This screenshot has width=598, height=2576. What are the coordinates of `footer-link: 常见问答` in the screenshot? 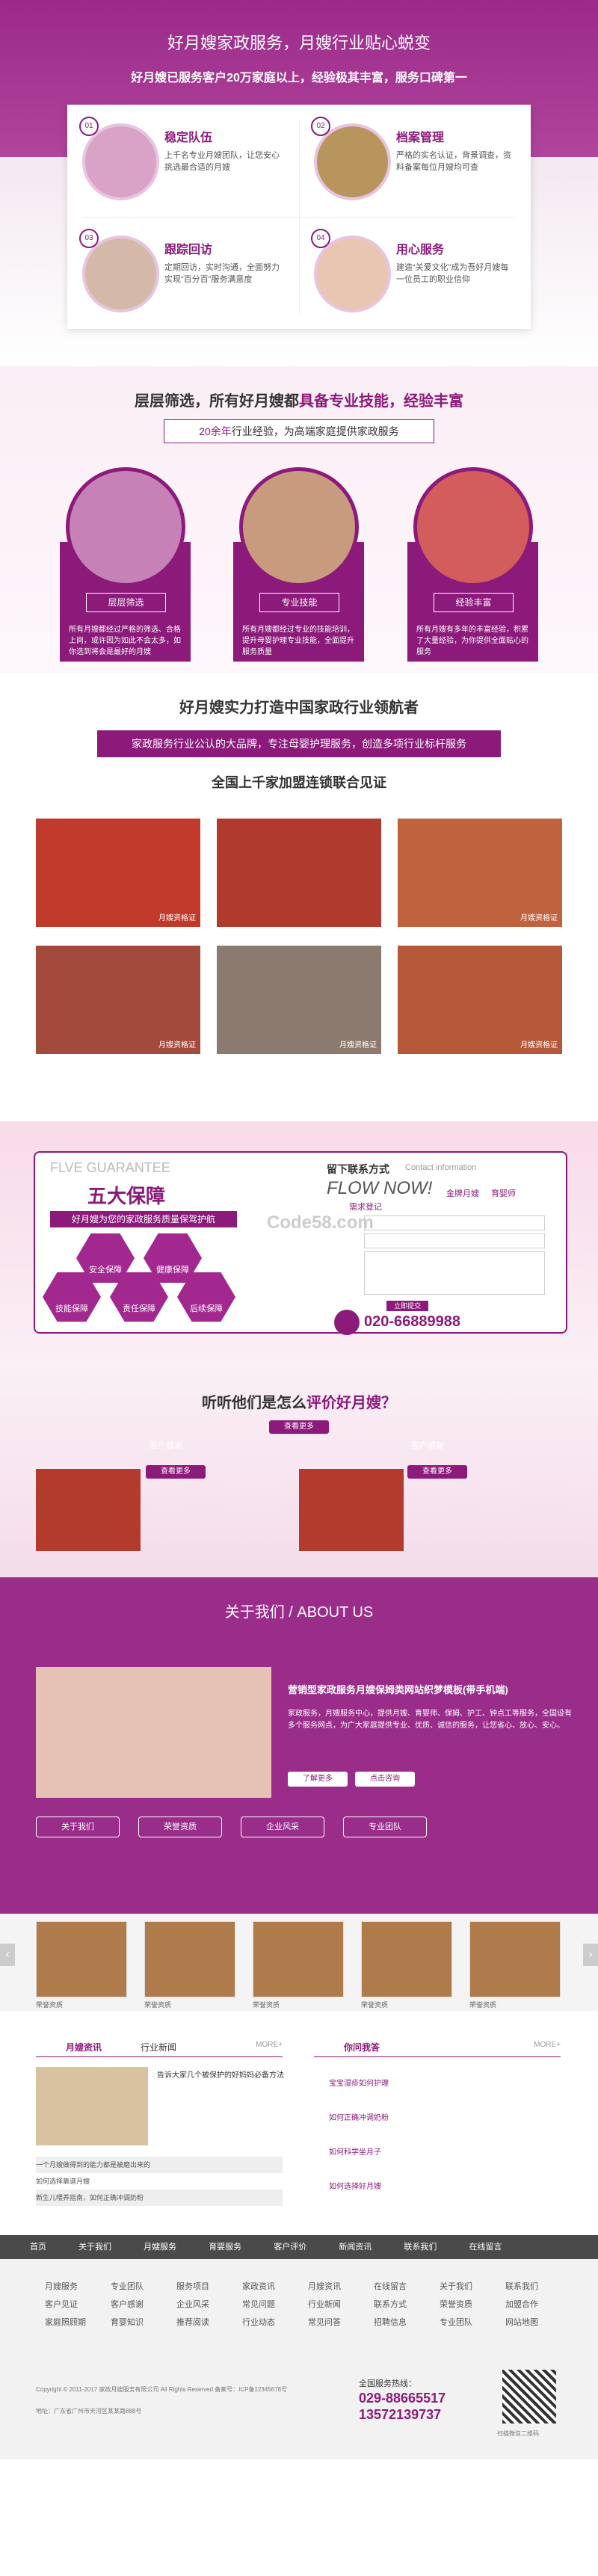 It's located at (325, 2322).